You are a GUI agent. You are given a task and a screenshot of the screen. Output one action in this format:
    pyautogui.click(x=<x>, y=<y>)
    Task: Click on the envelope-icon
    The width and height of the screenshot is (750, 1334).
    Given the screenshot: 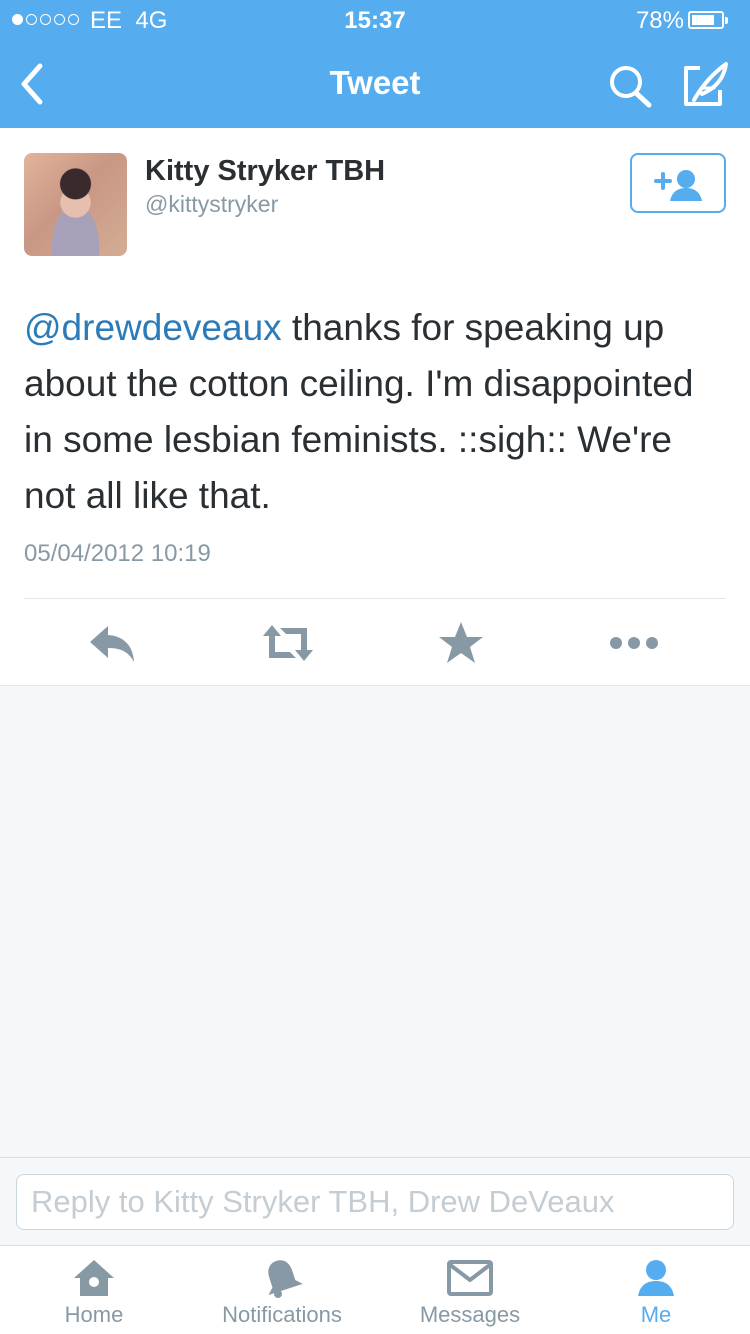 What is the action you would take?
    pyautogui.click(x=470, y=1278)
    